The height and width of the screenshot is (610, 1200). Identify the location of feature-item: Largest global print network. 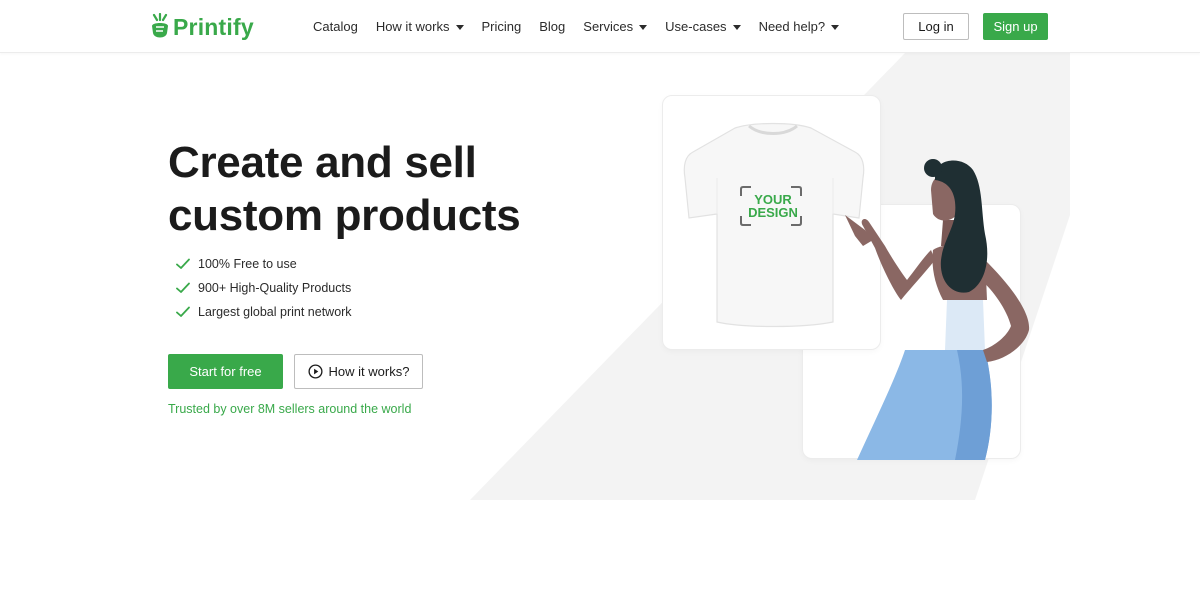
(264, 312).